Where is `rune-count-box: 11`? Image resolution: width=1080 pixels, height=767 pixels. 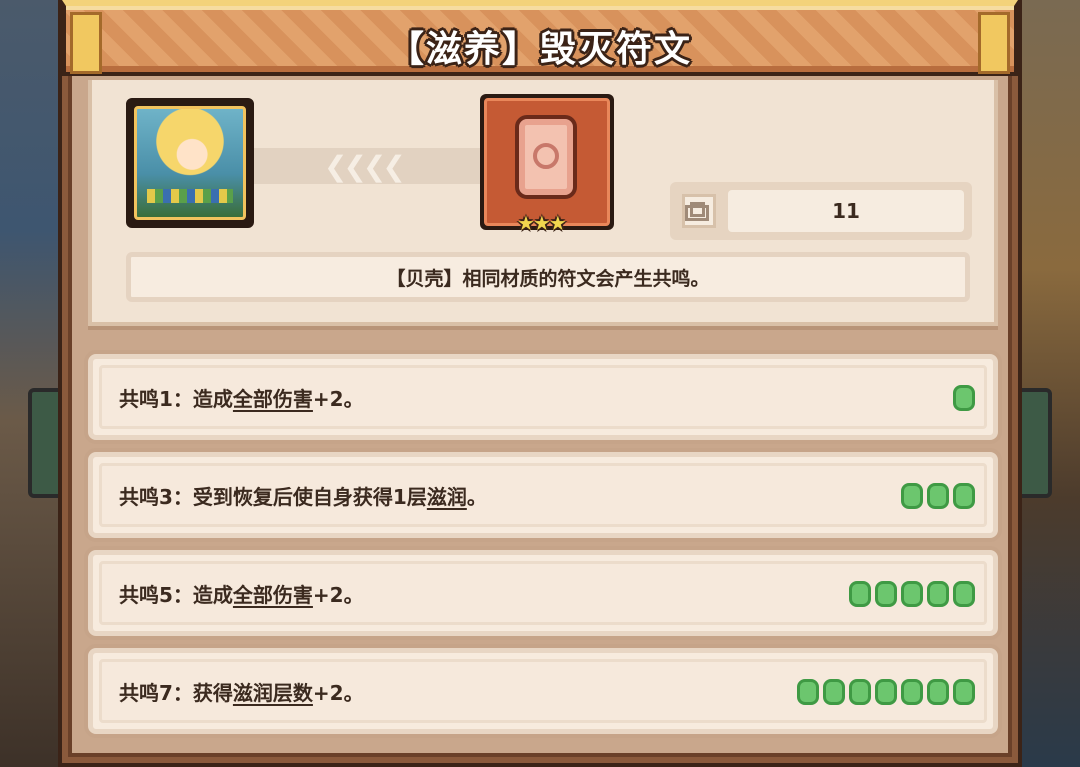 rune-count-box: 11 is located at coordinates (821, 211).